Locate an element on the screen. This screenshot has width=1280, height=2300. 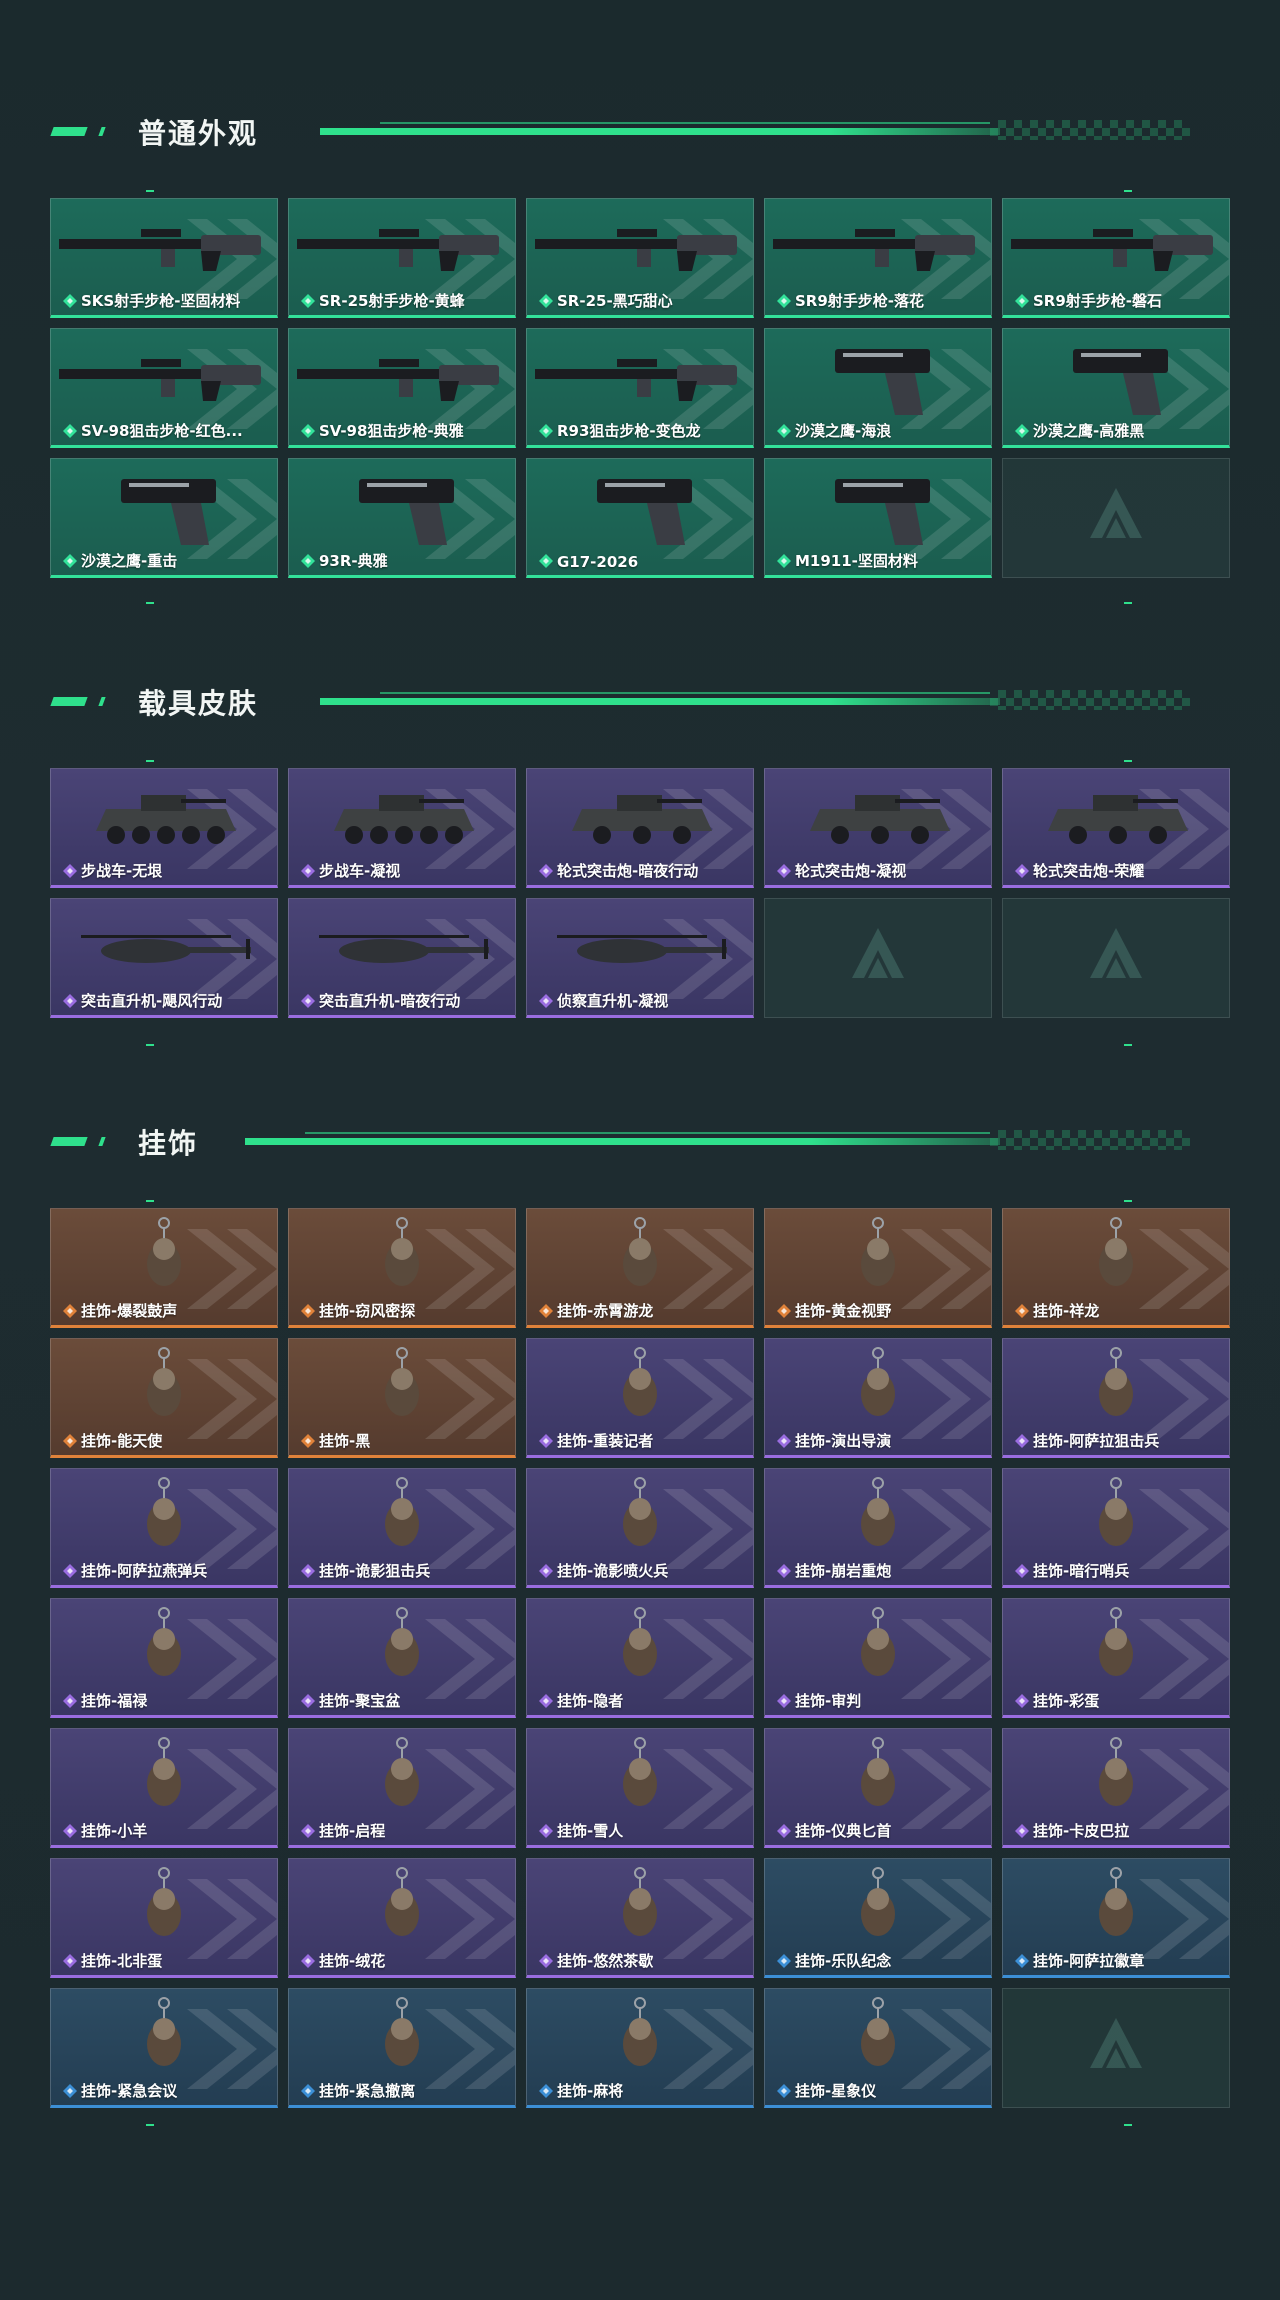
item-label: 步战车-凝视 is located at coordinates (360, 871).